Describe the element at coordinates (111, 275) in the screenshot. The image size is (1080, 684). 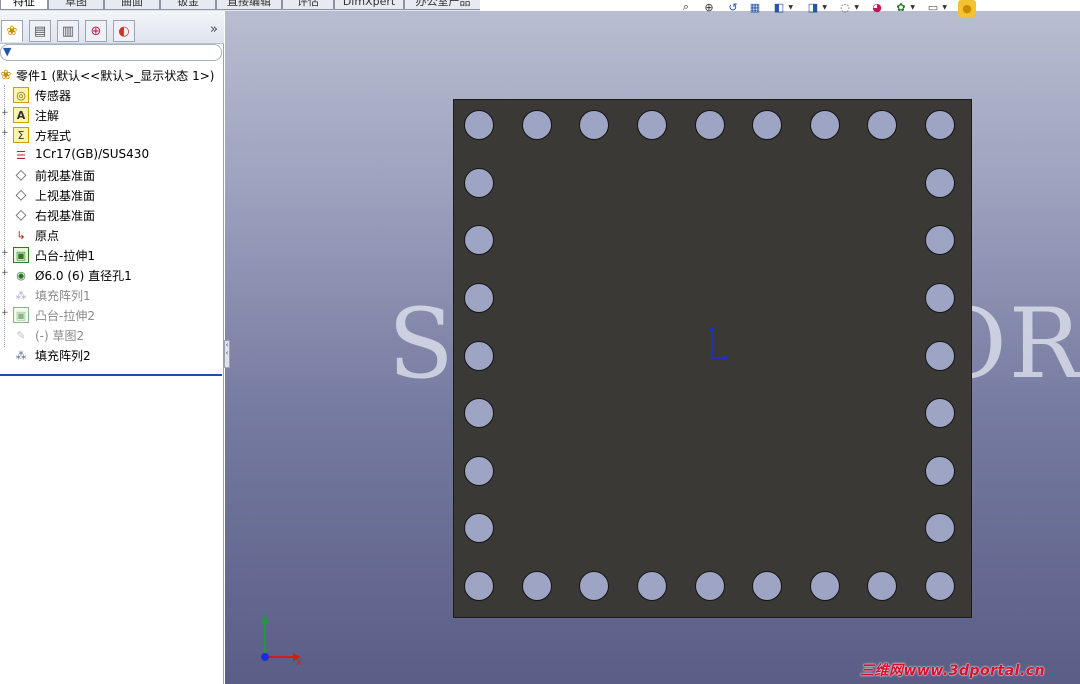
I see `tree-item: + ◉ Ø6.0 (6) 直径孔1` at that location.